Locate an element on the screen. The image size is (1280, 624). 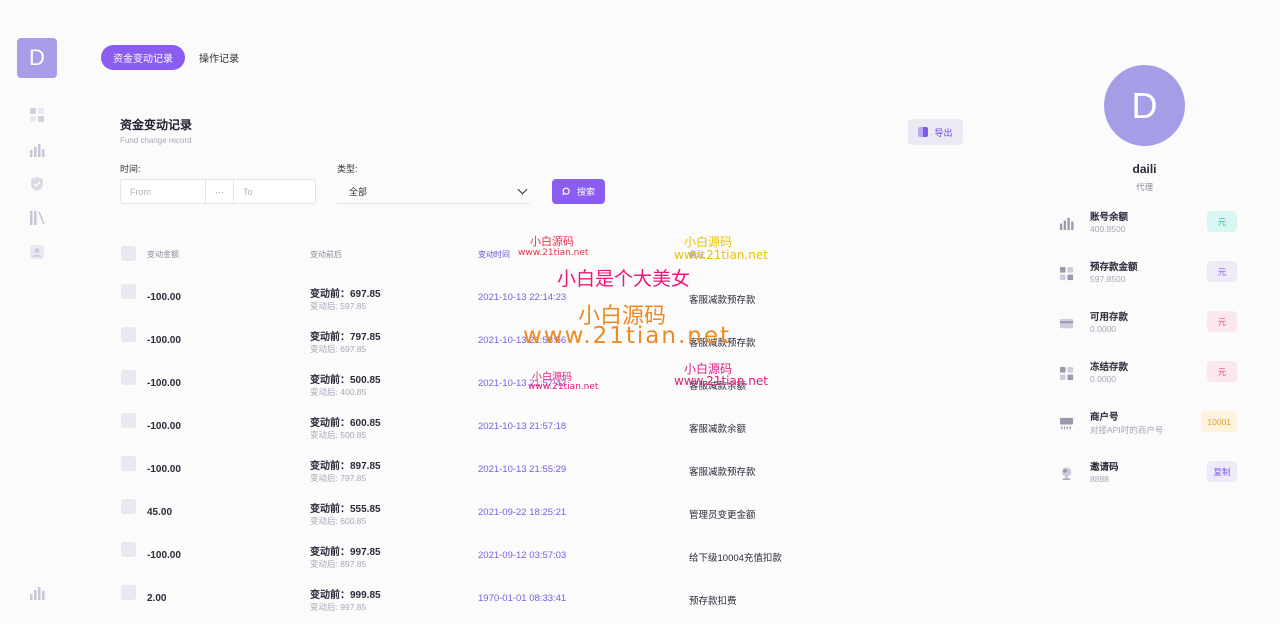
col-time: 变动时间 is located at coordinates (494, 254).